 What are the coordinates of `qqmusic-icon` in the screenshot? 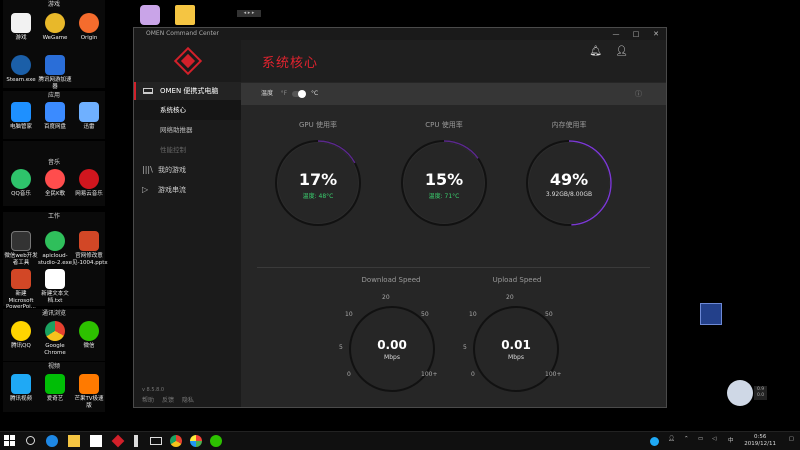 It's located at (21, 179).